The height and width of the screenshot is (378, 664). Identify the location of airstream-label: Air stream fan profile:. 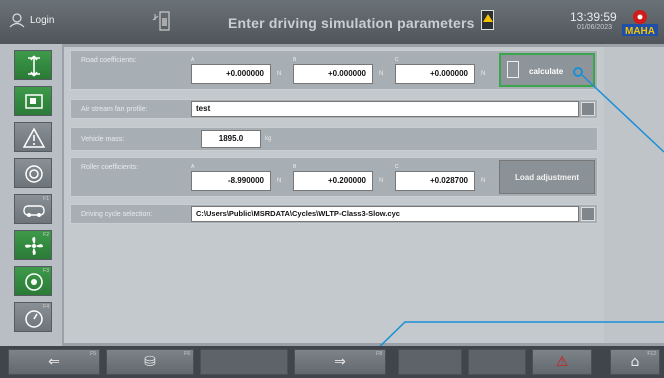
(114, 109).